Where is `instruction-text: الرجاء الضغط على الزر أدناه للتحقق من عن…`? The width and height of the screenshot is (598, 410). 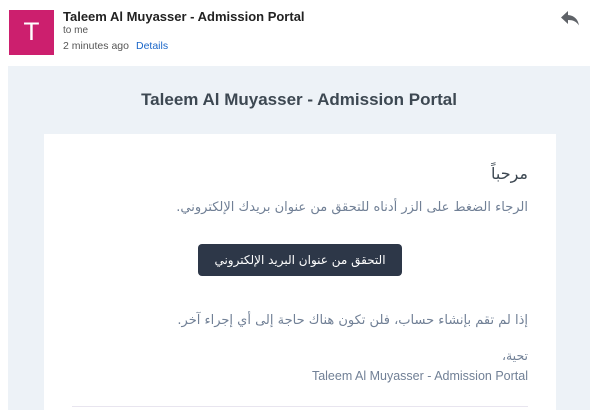 instruction-text: الرجاء الضغط على الزر أدناه للتحقق من عن… is located at coordinates (352, 207).